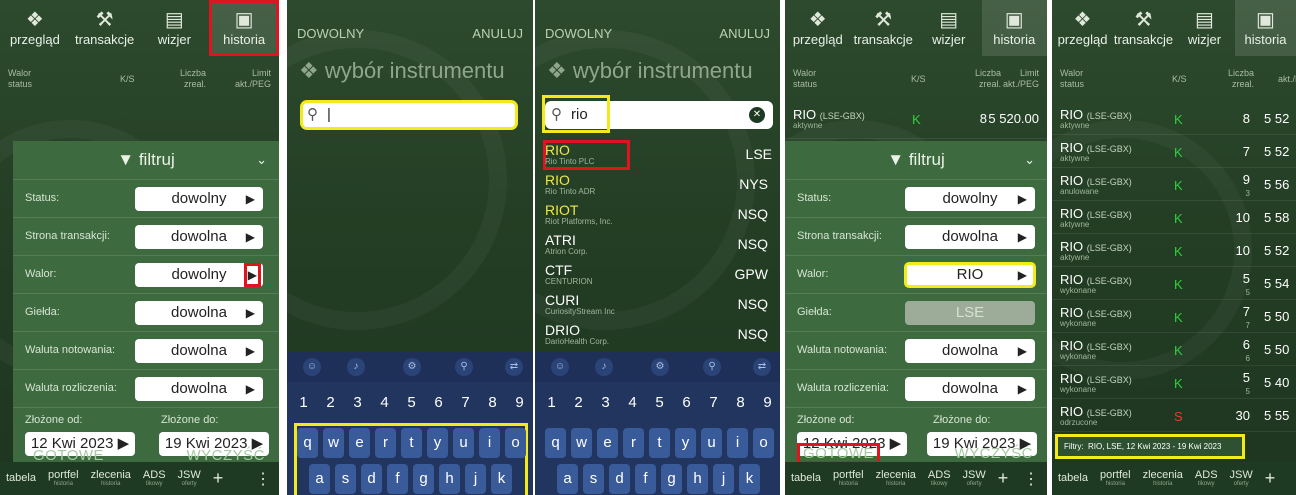  What do you see at coordinates (1174, 218) in the screenshot?
I see `order-row: RIO (LSE-GBX) aktywne K 10 5 58` at bounding box center [1174, 218].